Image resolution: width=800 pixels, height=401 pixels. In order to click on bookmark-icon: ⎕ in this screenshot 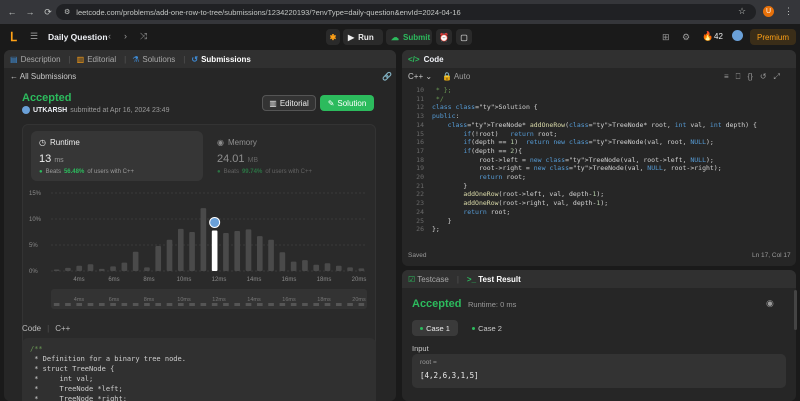, I will do `click(738, 77)`.